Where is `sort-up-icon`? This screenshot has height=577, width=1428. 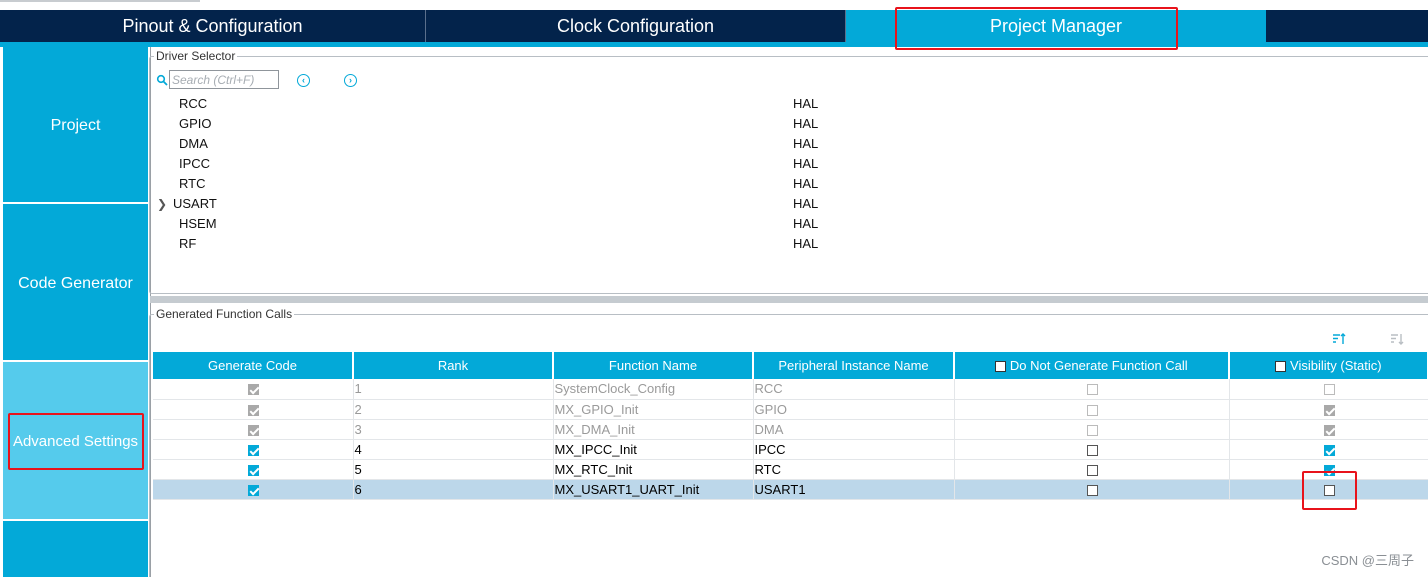
sort-up-icon is located at coordinates (1339, 339).